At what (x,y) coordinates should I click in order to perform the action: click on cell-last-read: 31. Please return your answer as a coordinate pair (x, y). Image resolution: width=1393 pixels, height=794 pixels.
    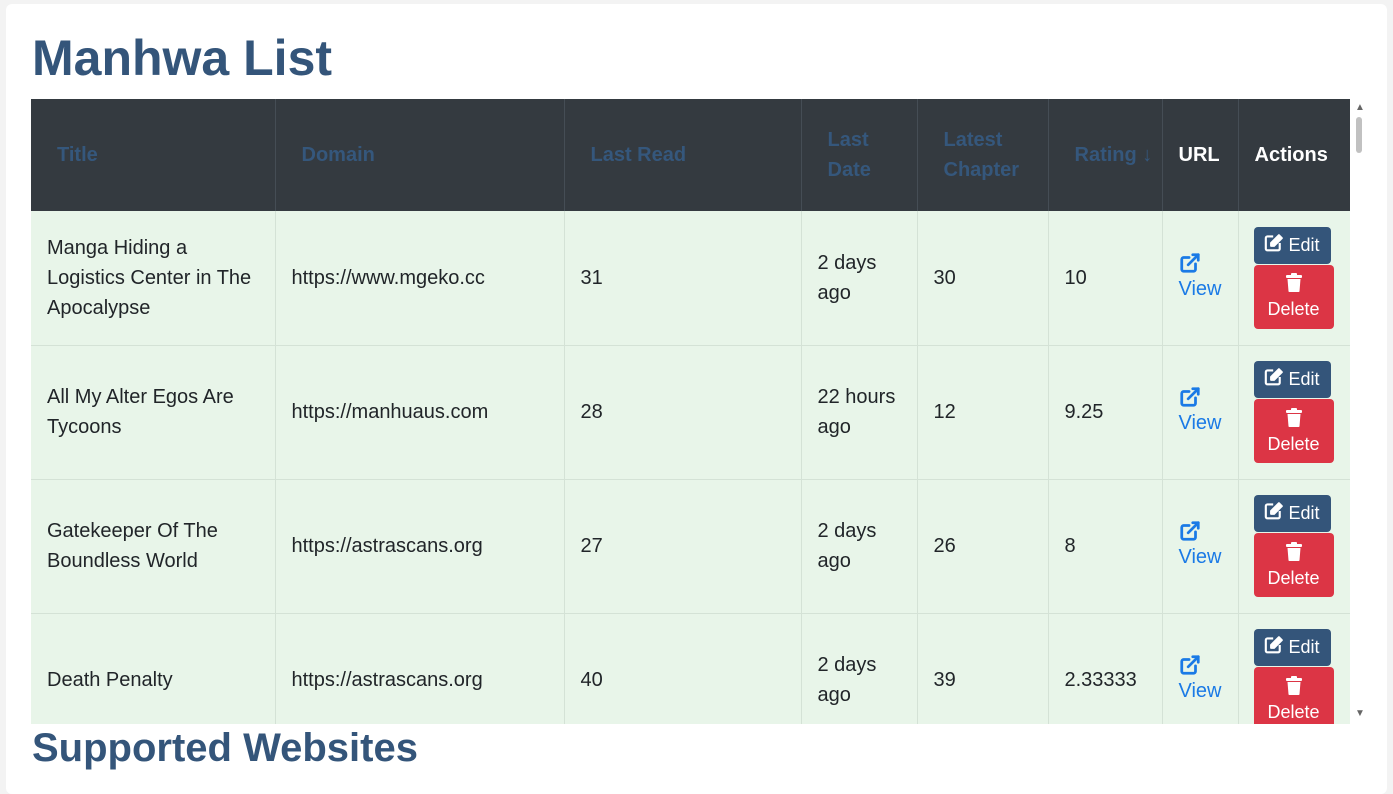
    Looking at the image, I should click on (683, 278).